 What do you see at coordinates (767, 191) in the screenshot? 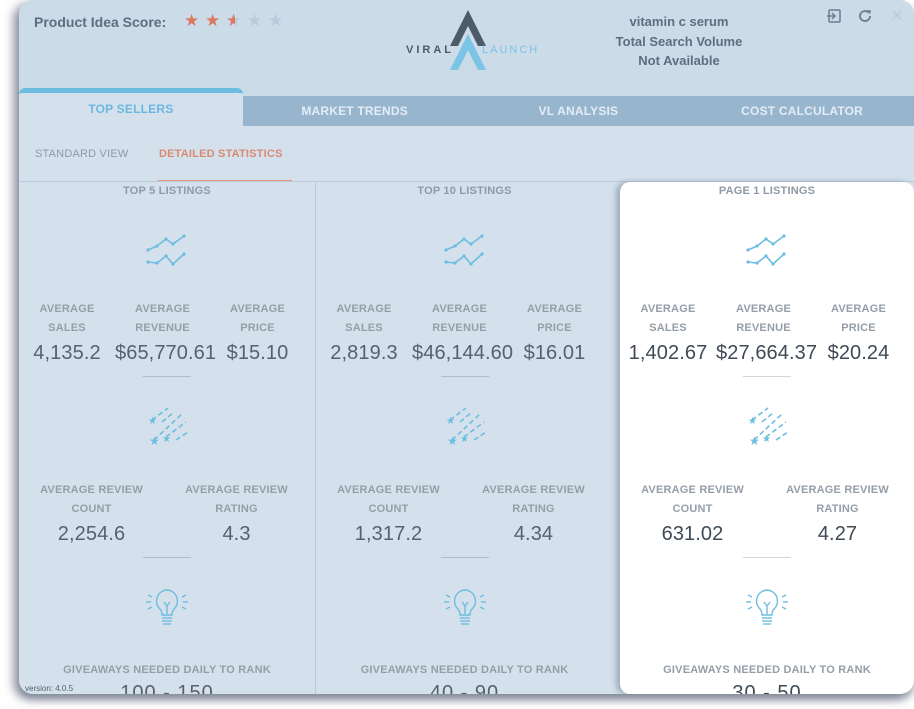
I see `panel-title: PAGE 1 LISTINGS` at bounding box center [767, 191].